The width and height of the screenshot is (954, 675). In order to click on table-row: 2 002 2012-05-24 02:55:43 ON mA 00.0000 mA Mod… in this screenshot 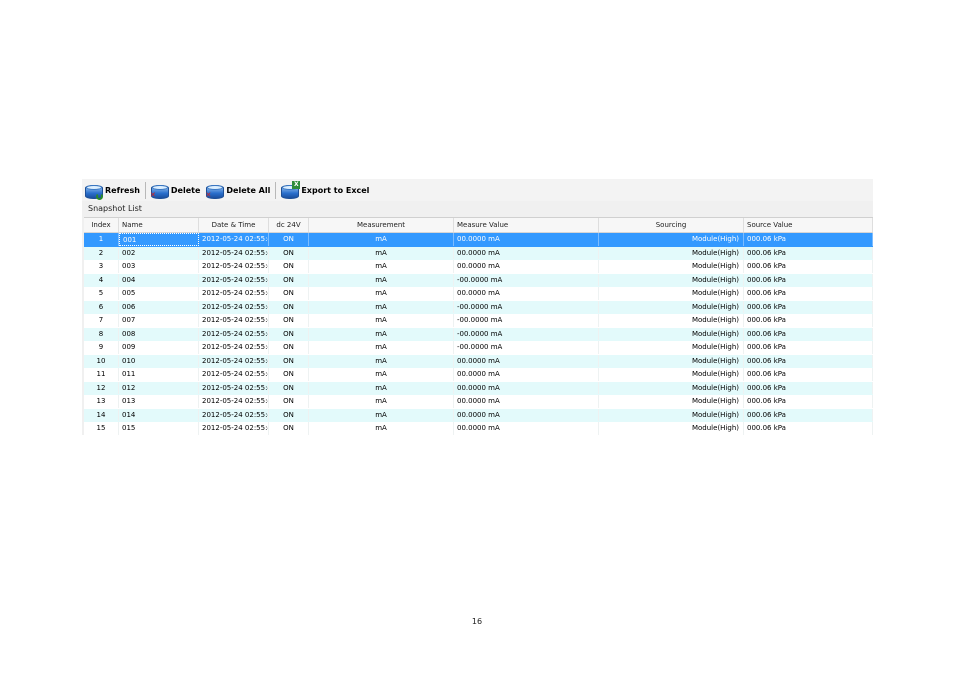, I will do `click(478, 253)`.